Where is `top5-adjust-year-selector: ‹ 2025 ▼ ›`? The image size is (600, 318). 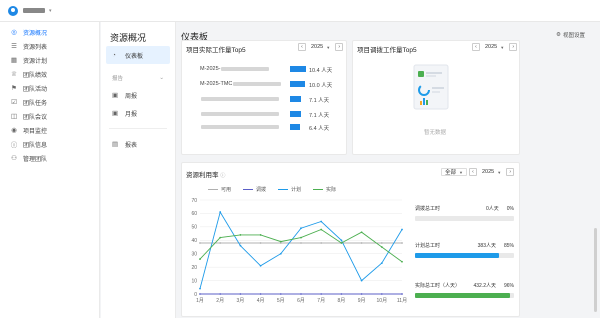 top5-adjust-year-selector: ‹ 2025 ▼ › is located at coordinates (495, 47).